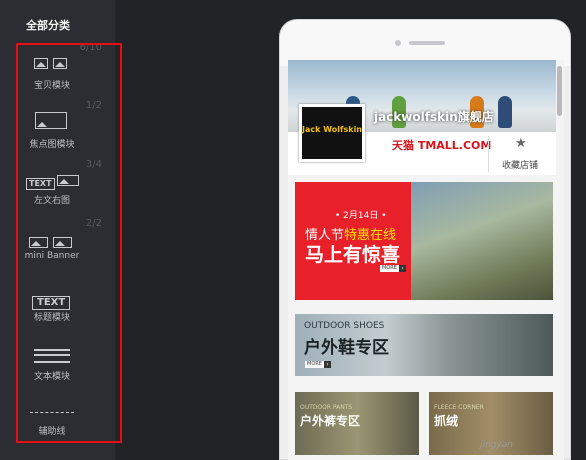  Describe the element at coordinates (361, 216) in the screenshot. I see `banner-date: • 2月14日 •` at that location.